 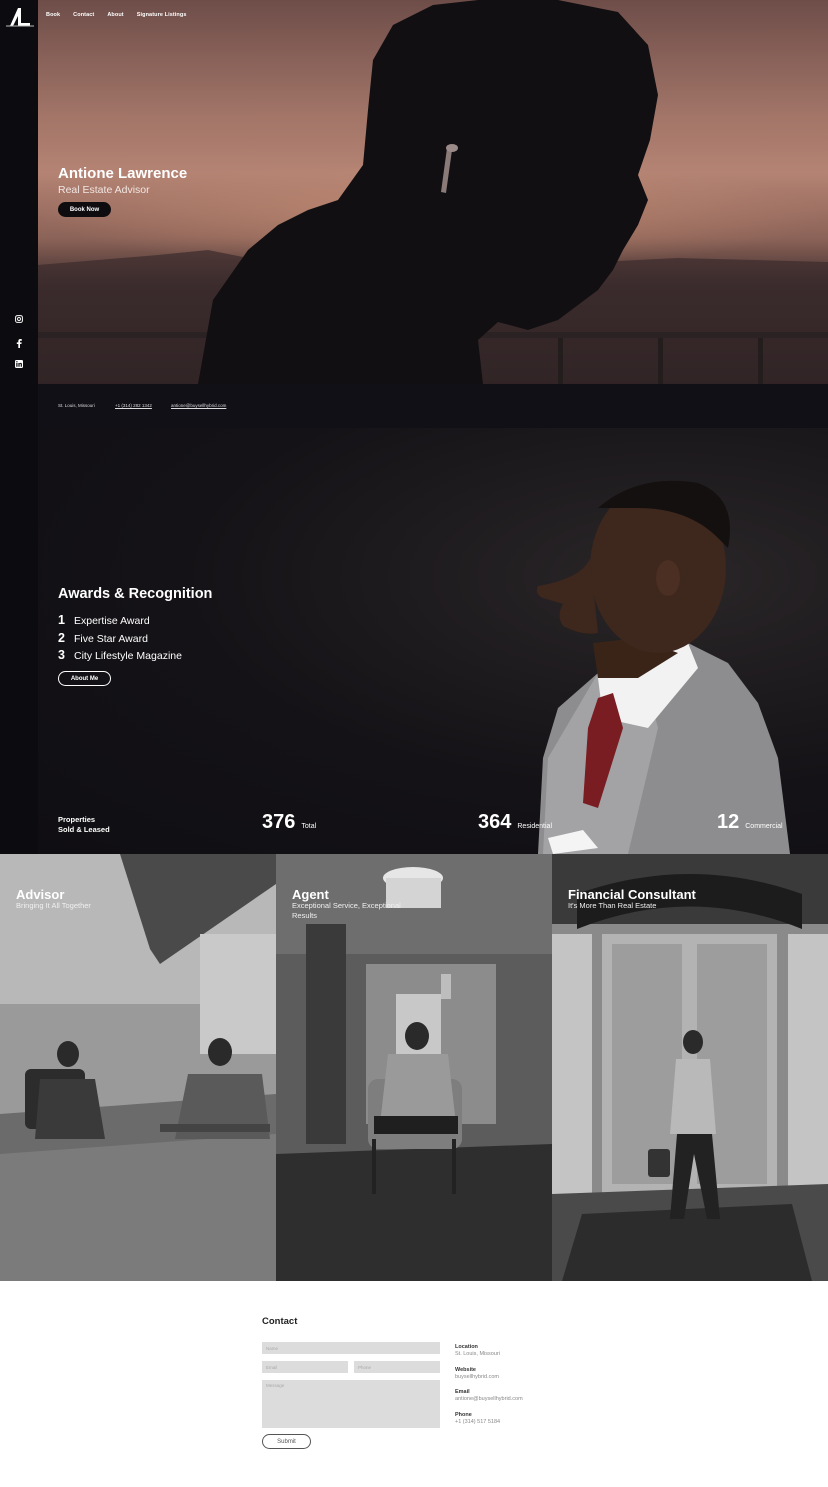 I want to click on stat-label: Residential, so click(x=535, y=826).